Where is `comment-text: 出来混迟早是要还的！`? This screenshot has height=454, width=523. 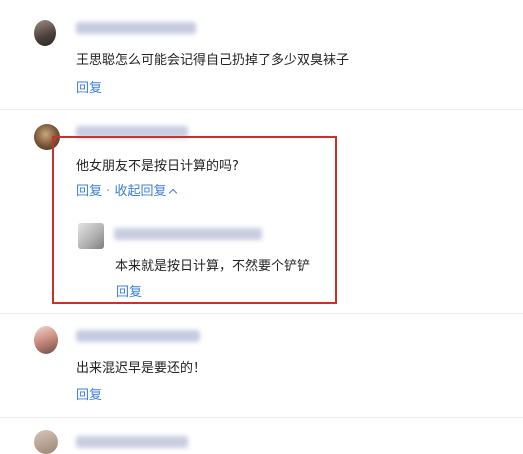 comment-text: 出来混迟早是要还的！ is located at coordinates (141, 368).